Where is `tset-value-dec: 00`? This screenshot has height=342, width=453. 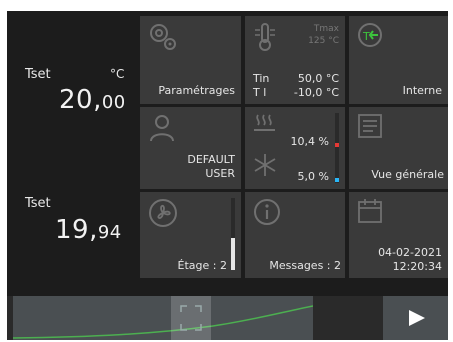
tset-value-dec: 00 is located at coordinates (113, 102).